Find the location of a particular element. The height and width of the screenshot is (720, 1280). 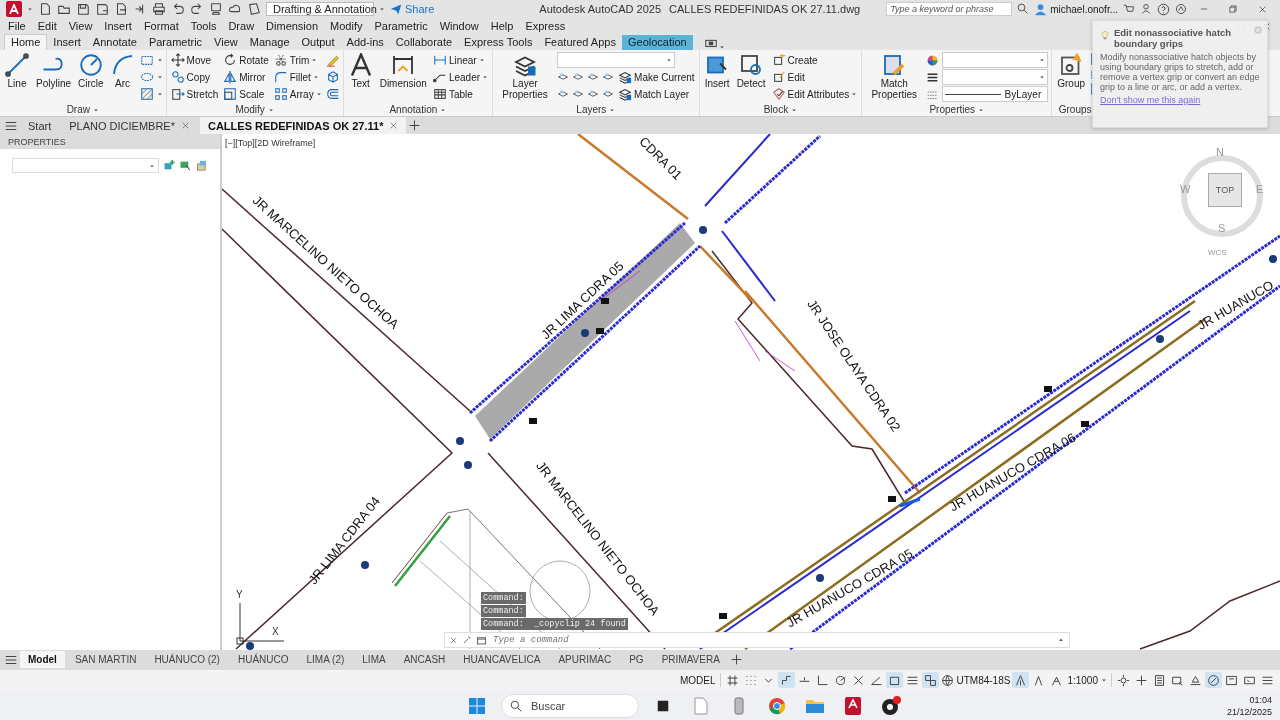

menu-item: Edit is located at coordinates (47, 26).